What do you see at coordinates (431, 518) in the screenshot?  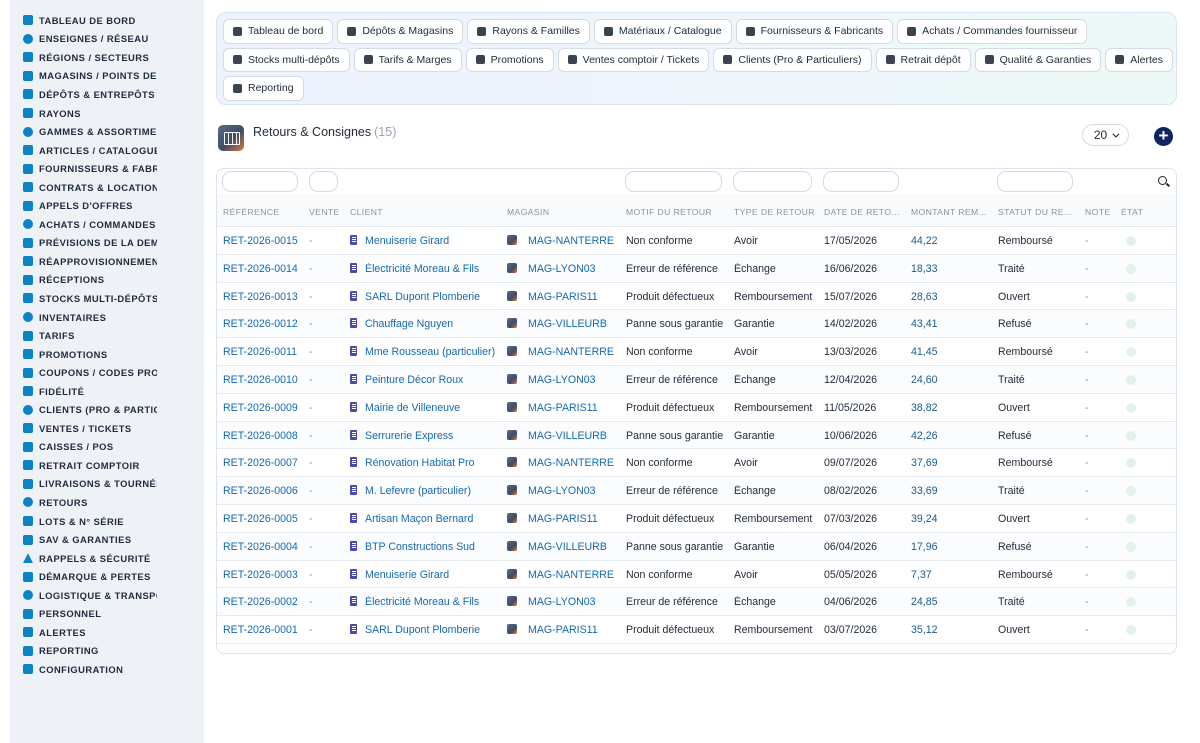 I see `cell-client: Artisan Maçon Bernard` at bounding box center [431, 518].